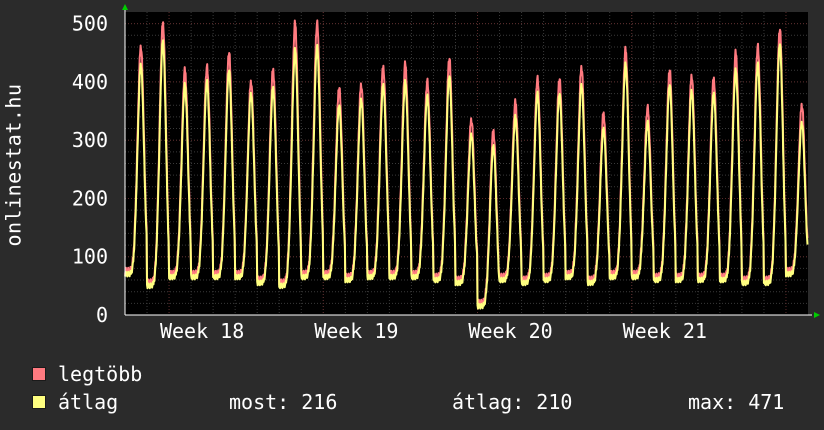 This screenshot has height=430, width=824. I want to click on y-tick-label: 100, so click(90, 257).